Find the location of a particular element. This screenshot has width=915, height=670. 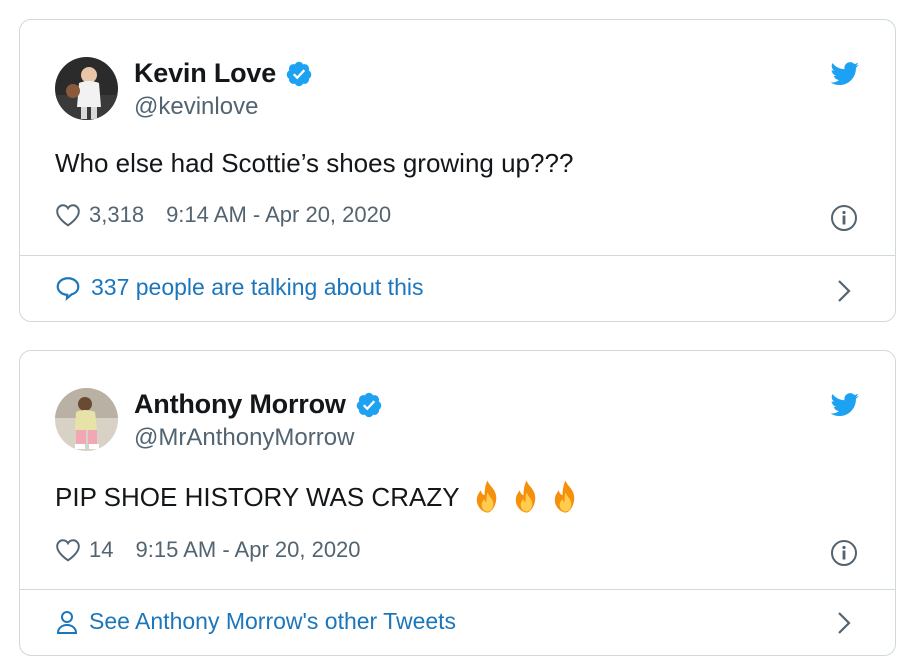

other-tweets-link: See Anthony Morrow's other Tweets is located at coordinates (255, 621).